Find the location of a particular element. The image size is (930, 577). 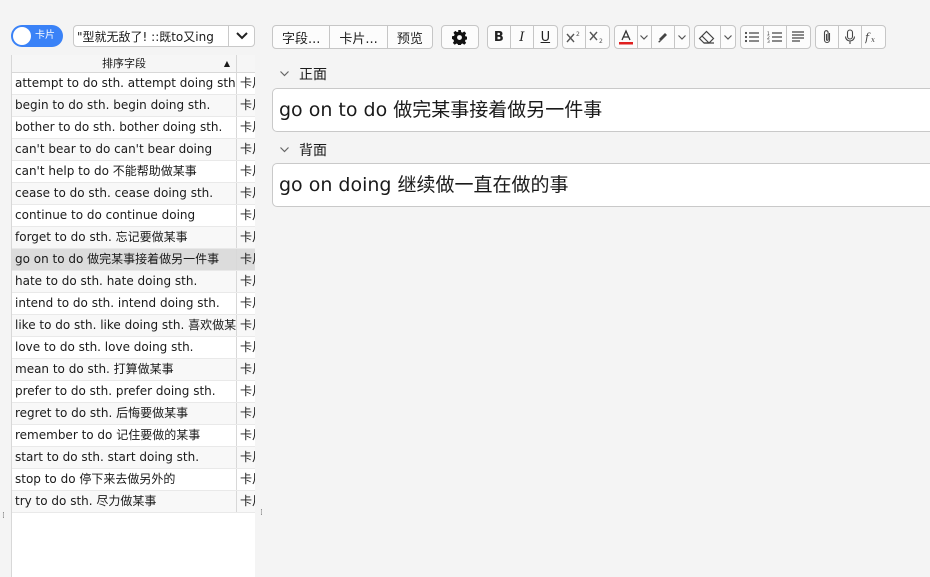

table-row: start to do sth. start doing sth.卡片1 is located at coordinates (133, 458).